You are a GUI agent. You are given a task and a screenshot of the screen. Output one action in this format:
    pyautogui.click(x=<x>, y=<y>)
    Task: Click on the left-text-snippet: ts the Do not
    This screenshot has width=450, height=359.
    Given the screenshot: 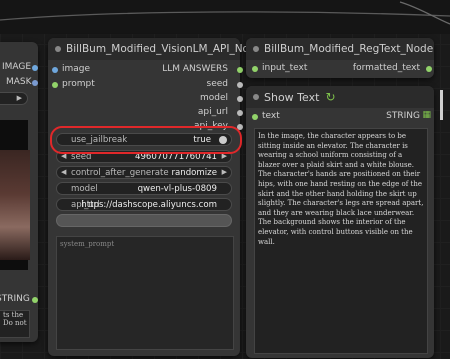 What is the action you would take?
    pyautogui.click(x=15, y=324)
    